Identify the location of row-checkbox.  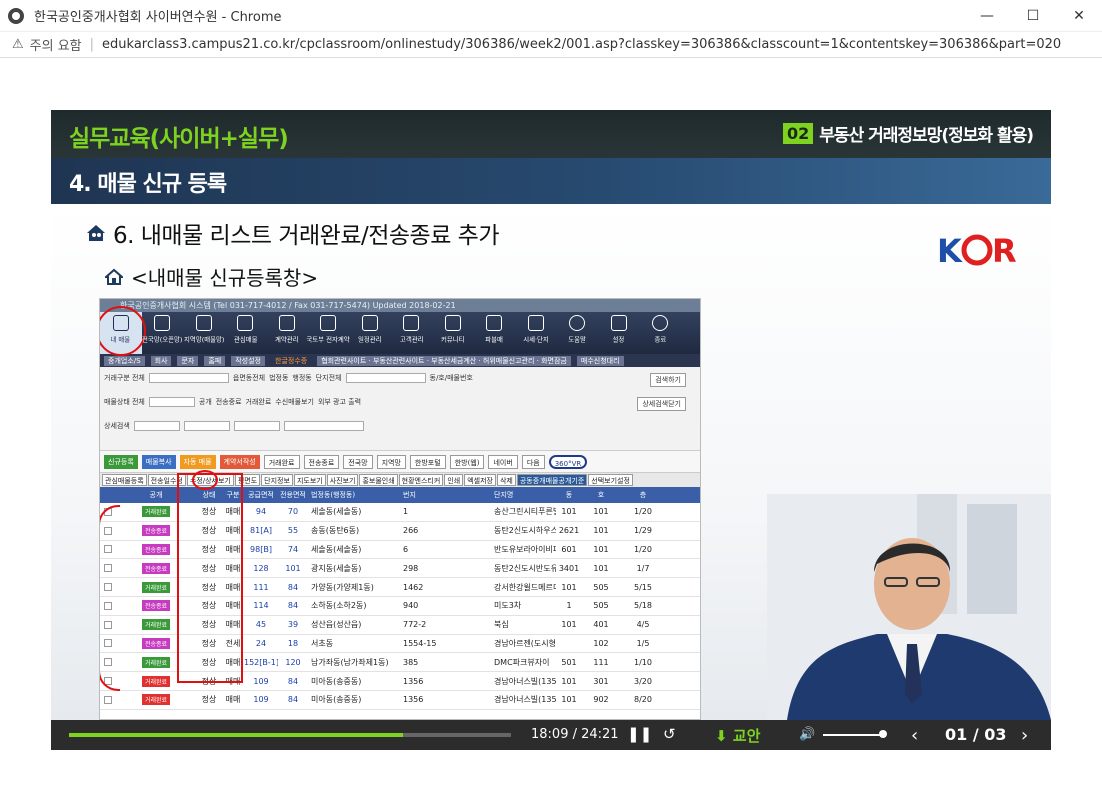
(108, 699).